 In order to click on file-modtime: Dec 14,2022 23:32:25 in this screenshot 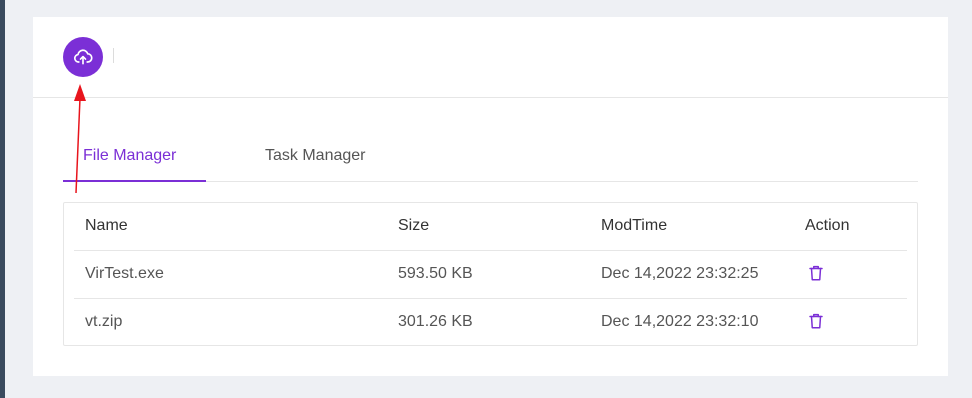, I will do `click(680, 273)`.